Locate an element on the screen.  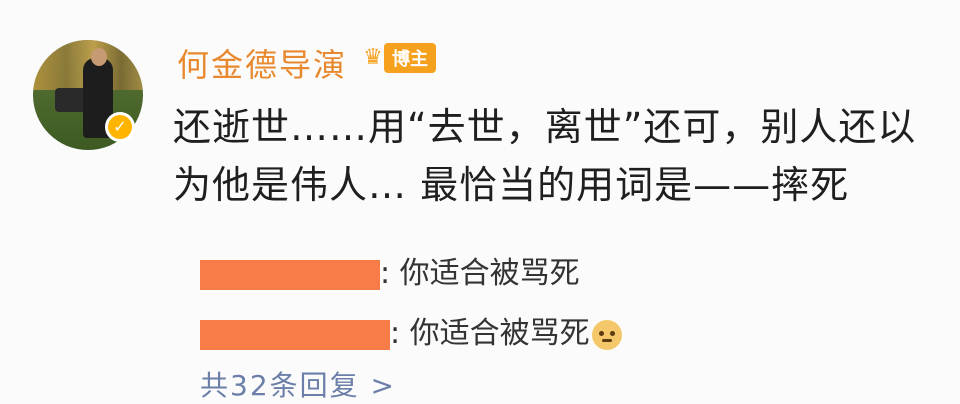
avatar-head-shape is located at coordinates (99, 57).